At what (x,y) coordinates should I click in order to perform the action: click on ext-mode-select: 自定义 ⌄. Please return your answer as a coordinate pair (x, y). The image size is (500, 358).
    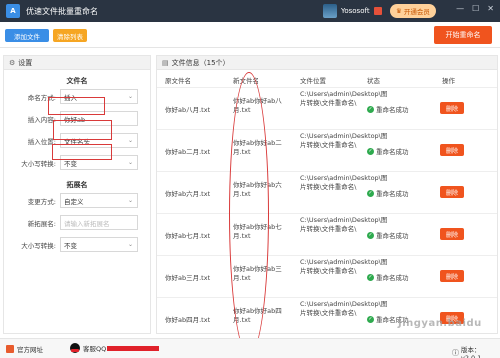
    Looking at the image, I should click on (99, 200).